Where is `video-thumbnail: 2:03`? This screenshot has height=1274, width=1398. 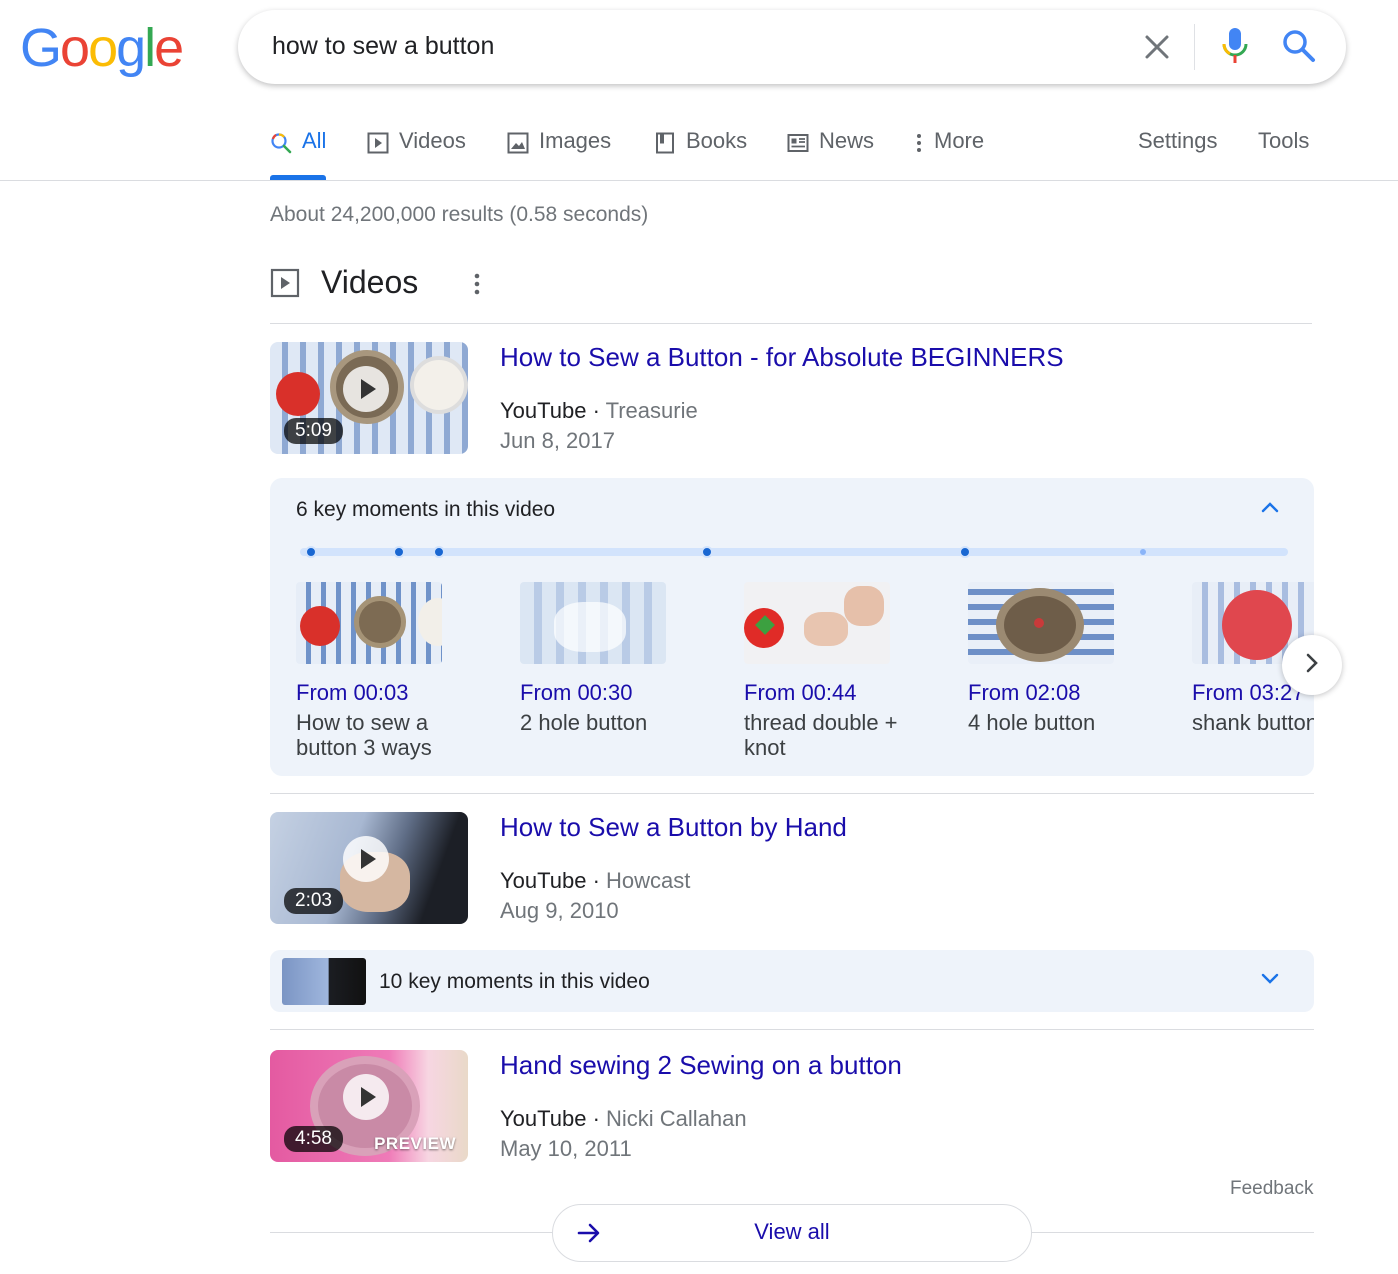 video-thumbnail: 2:03 is located at coordinates (369, 868).